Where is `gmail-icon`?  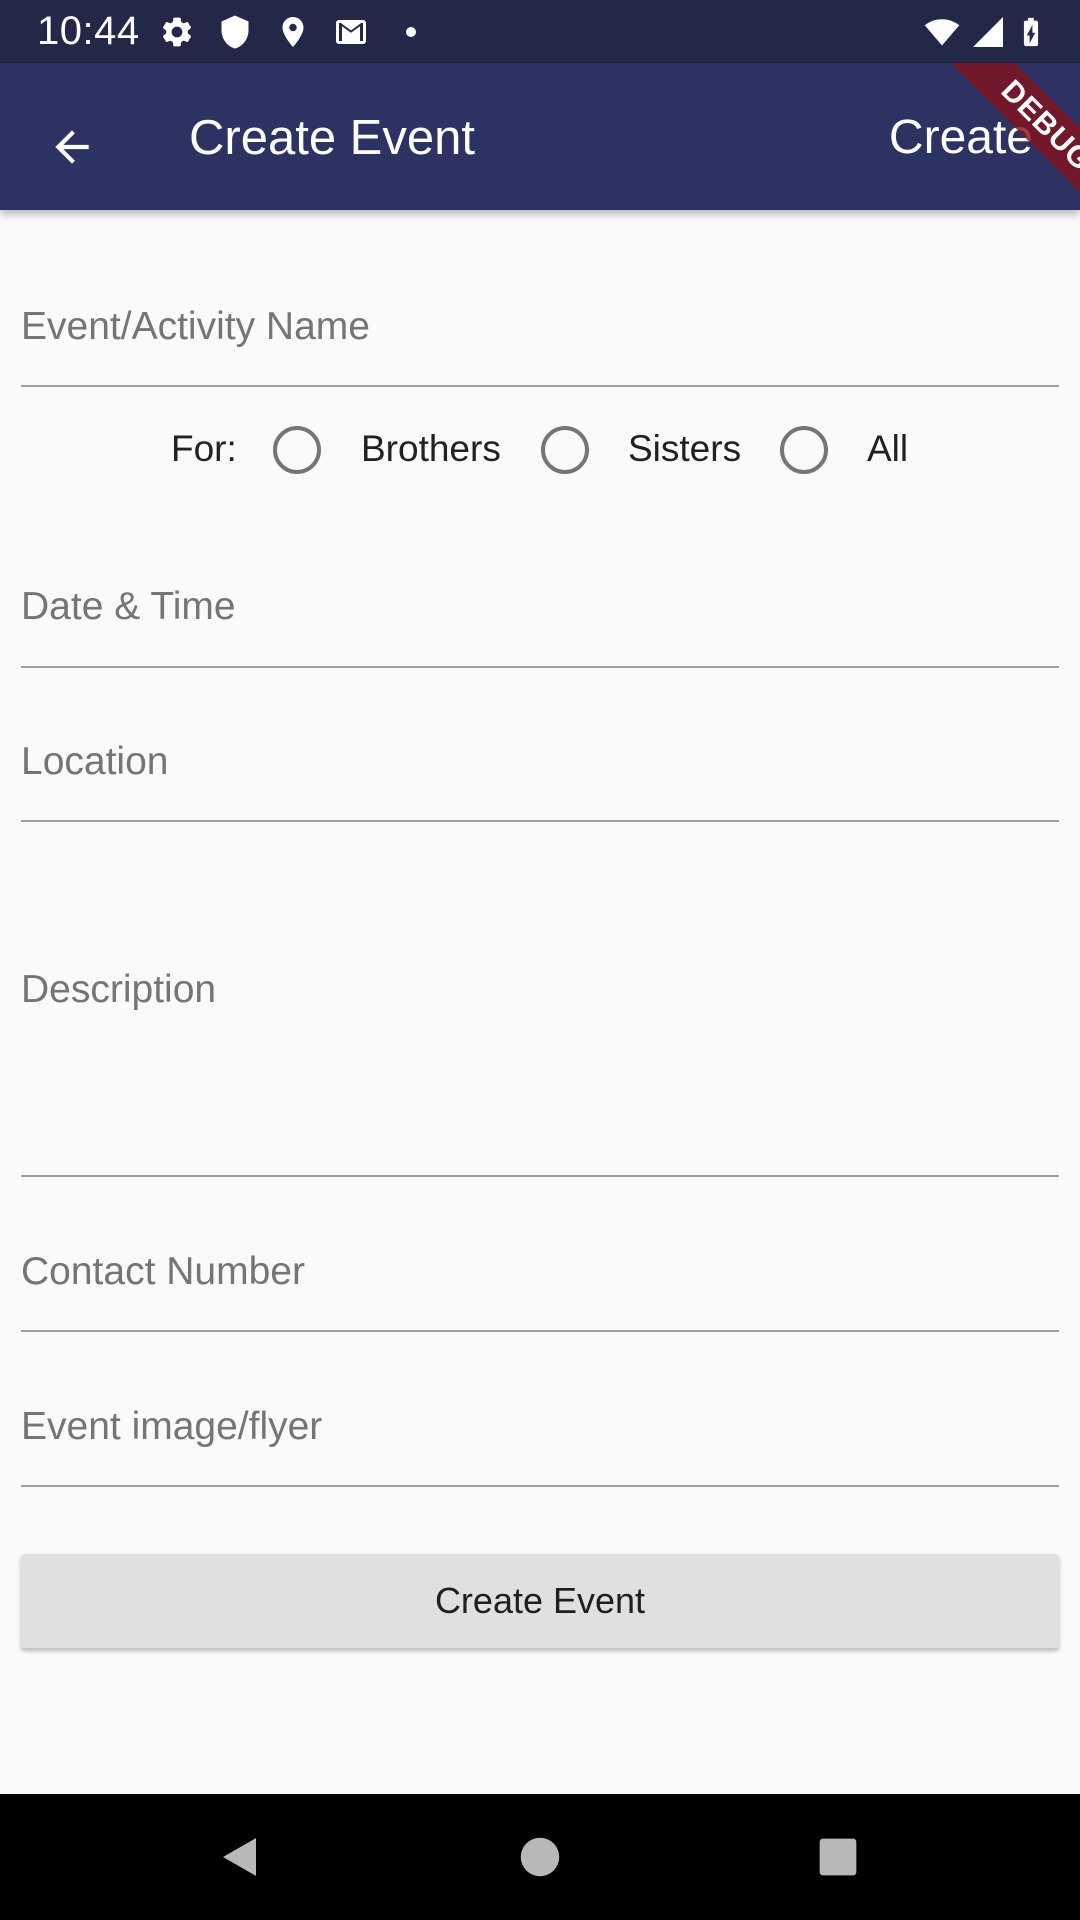 gmail-icon is located at coordinates (351, 32).